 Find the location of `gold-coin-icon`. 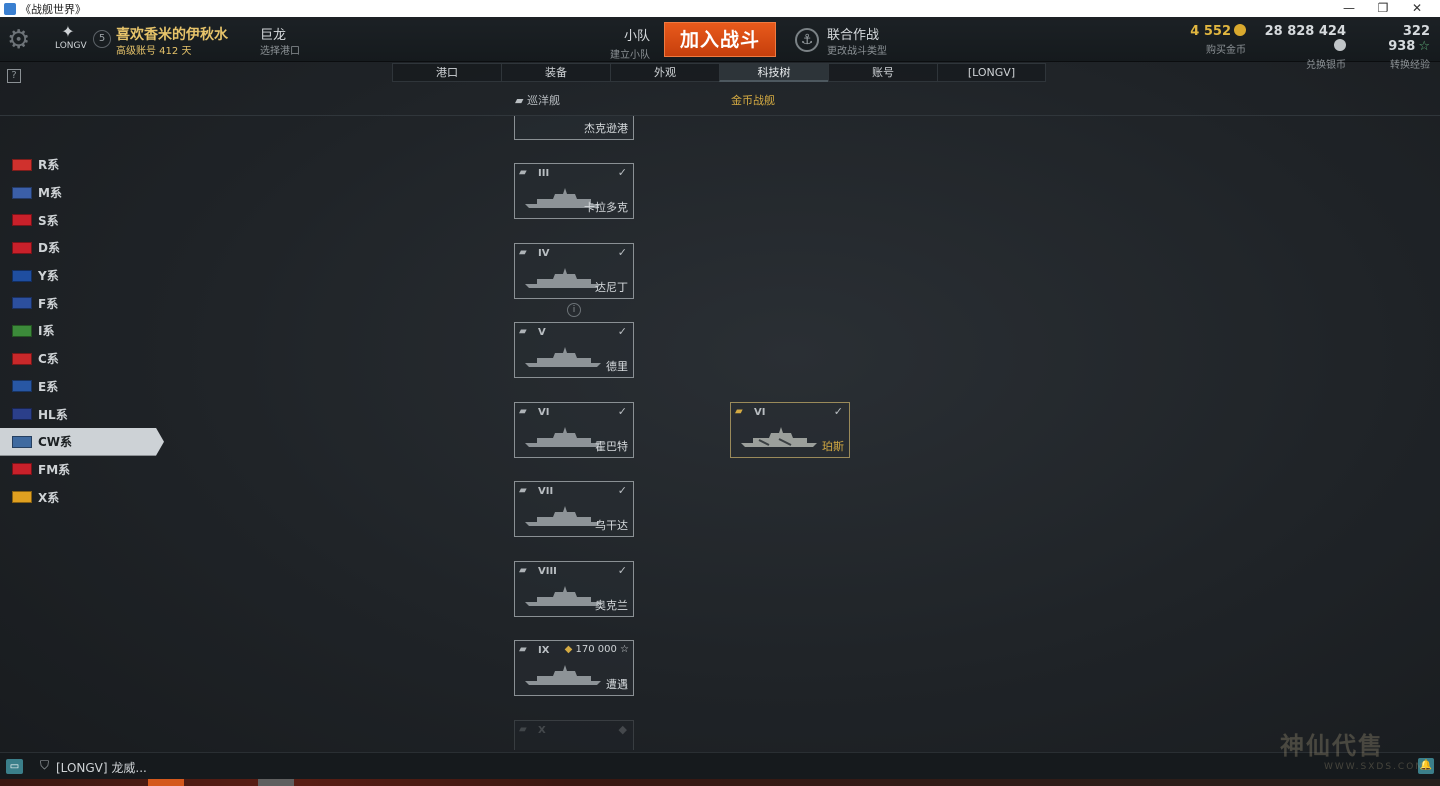

gold-coin-icon is located at coordinates (1240, 30).